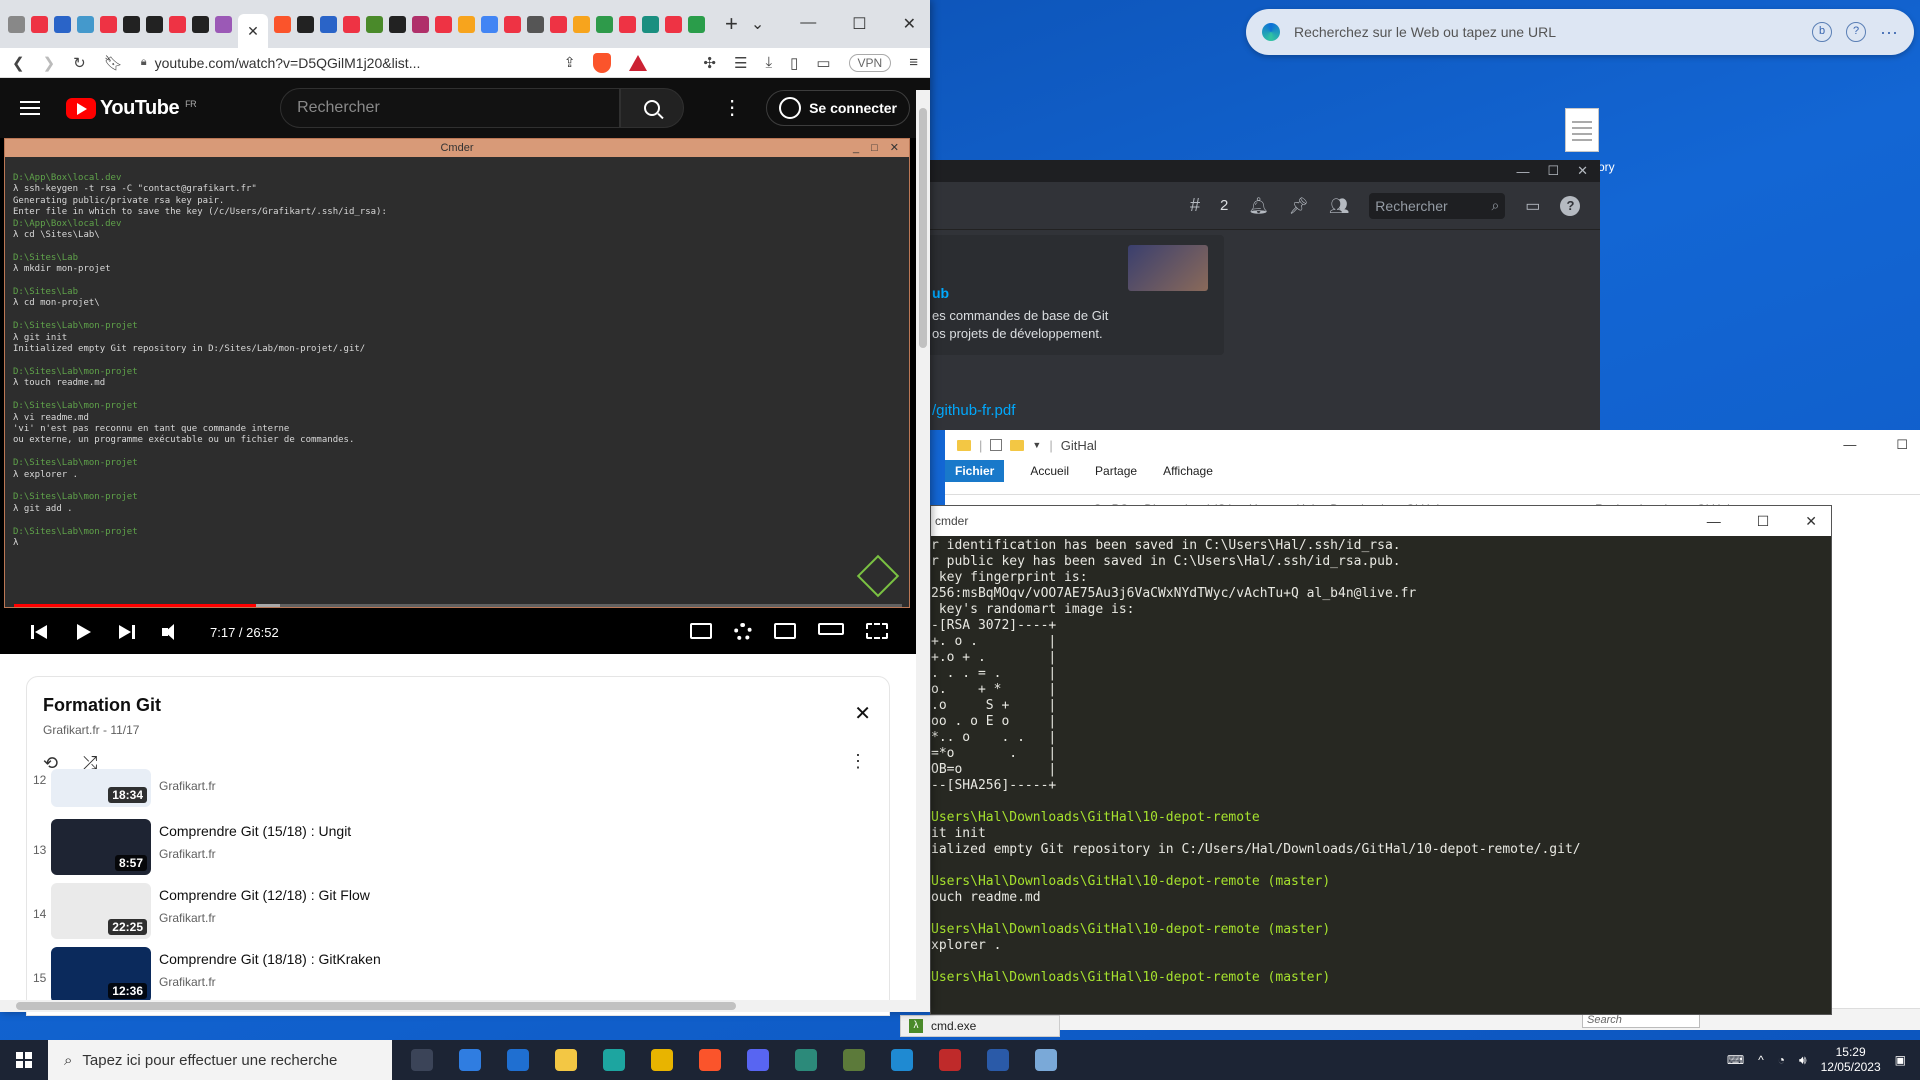 This screenshot has width=1920, height=1080. What do you see at coordinates (270, 959) in the screenshot?
I see `video-title: Comprendre Git (18/18) : GitKraken` at bounding box center [270, 959].